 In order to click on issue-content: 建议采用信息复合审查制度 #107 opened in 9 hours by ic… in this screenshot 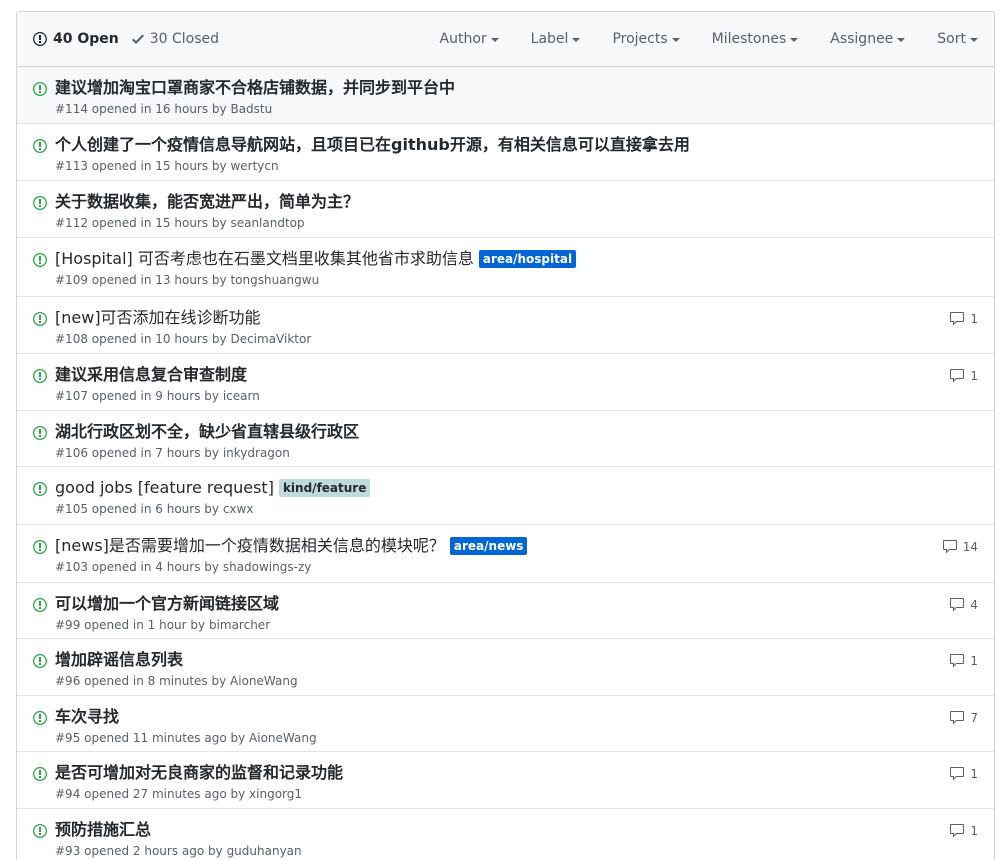, I will do `click(516, 383)`.